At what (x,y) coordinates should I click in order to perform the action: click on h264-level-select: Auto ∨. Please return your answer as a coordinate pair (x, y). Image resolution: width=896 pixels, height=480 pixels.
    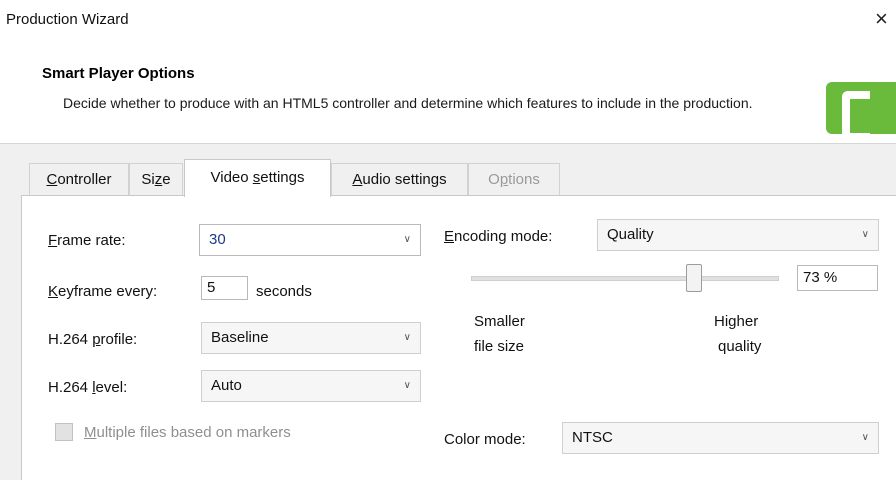
    Looking at the image, I should click on (311, 386).